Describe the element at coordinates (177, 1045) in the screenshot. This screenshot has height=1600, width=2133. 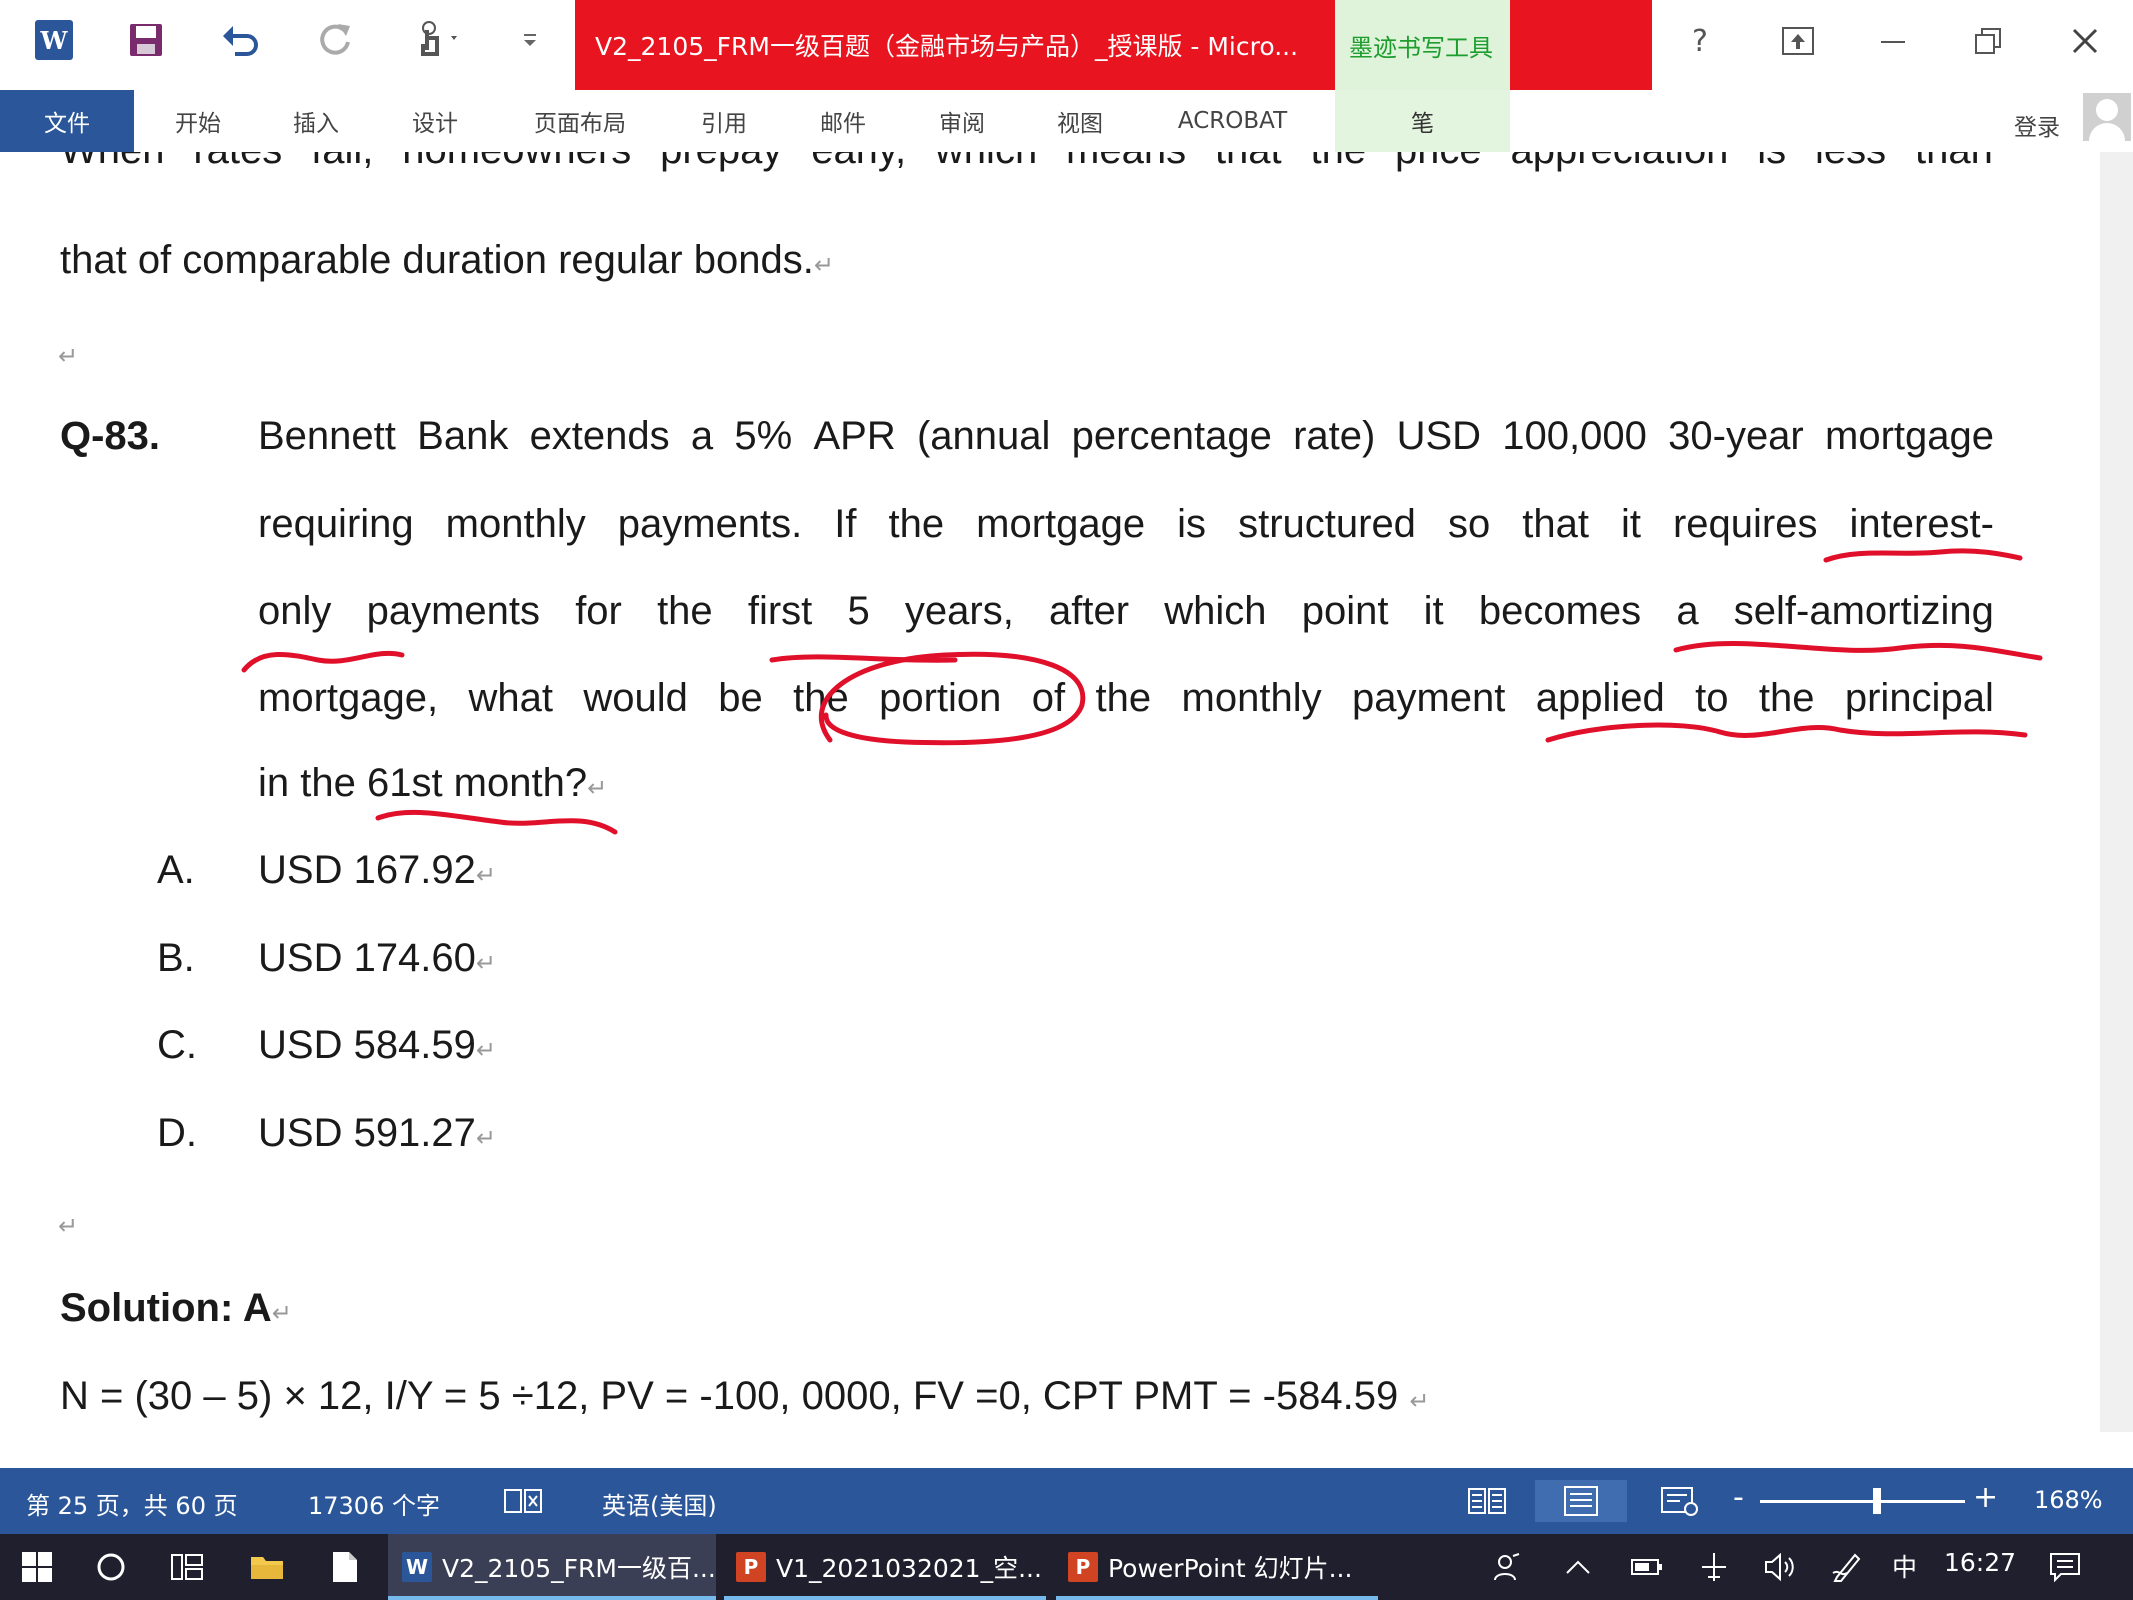
I see `option-letter-c: C.` at that location.